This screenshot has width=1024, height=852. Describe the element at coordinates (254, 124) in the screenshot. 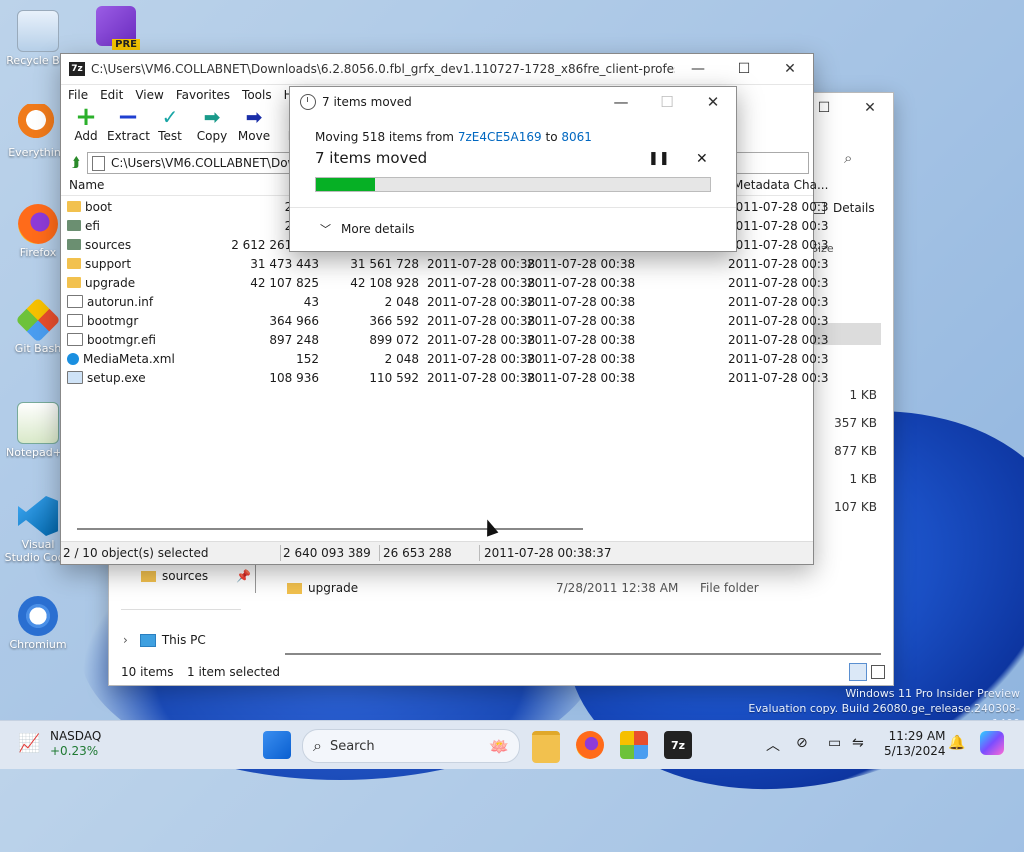

I see `move-button: ➡ Move` at that location.